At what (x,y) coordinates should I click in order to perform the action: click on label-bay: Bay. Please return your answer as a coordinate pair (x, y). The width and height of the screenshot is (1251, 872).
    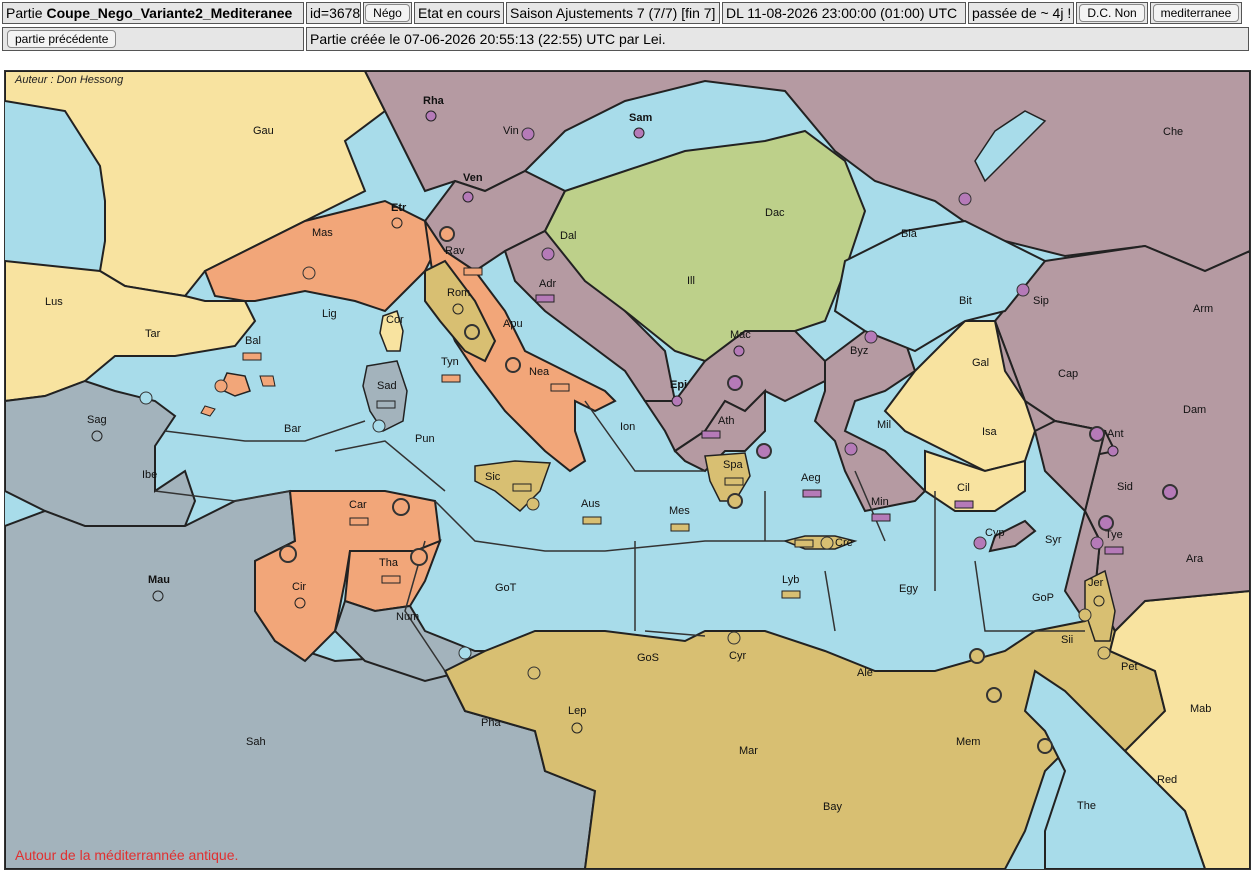
    Looking at the image, I should click on (832, 807).